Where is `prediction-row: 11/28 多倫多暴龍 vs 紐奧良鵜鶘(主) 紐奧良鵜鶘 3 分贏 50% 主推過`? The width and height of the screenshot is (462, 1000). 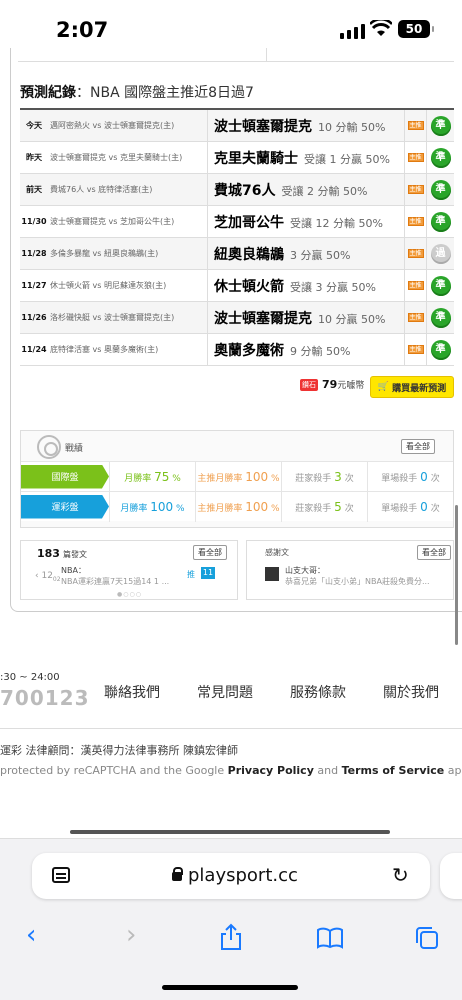
prediction-row: 11/28 多倫多暴龍 vs 紐奧良鵜鶘(主) 紐奧良鵜鶘 3 分贏 50% 主推過 is located at coordinates (237, 253).